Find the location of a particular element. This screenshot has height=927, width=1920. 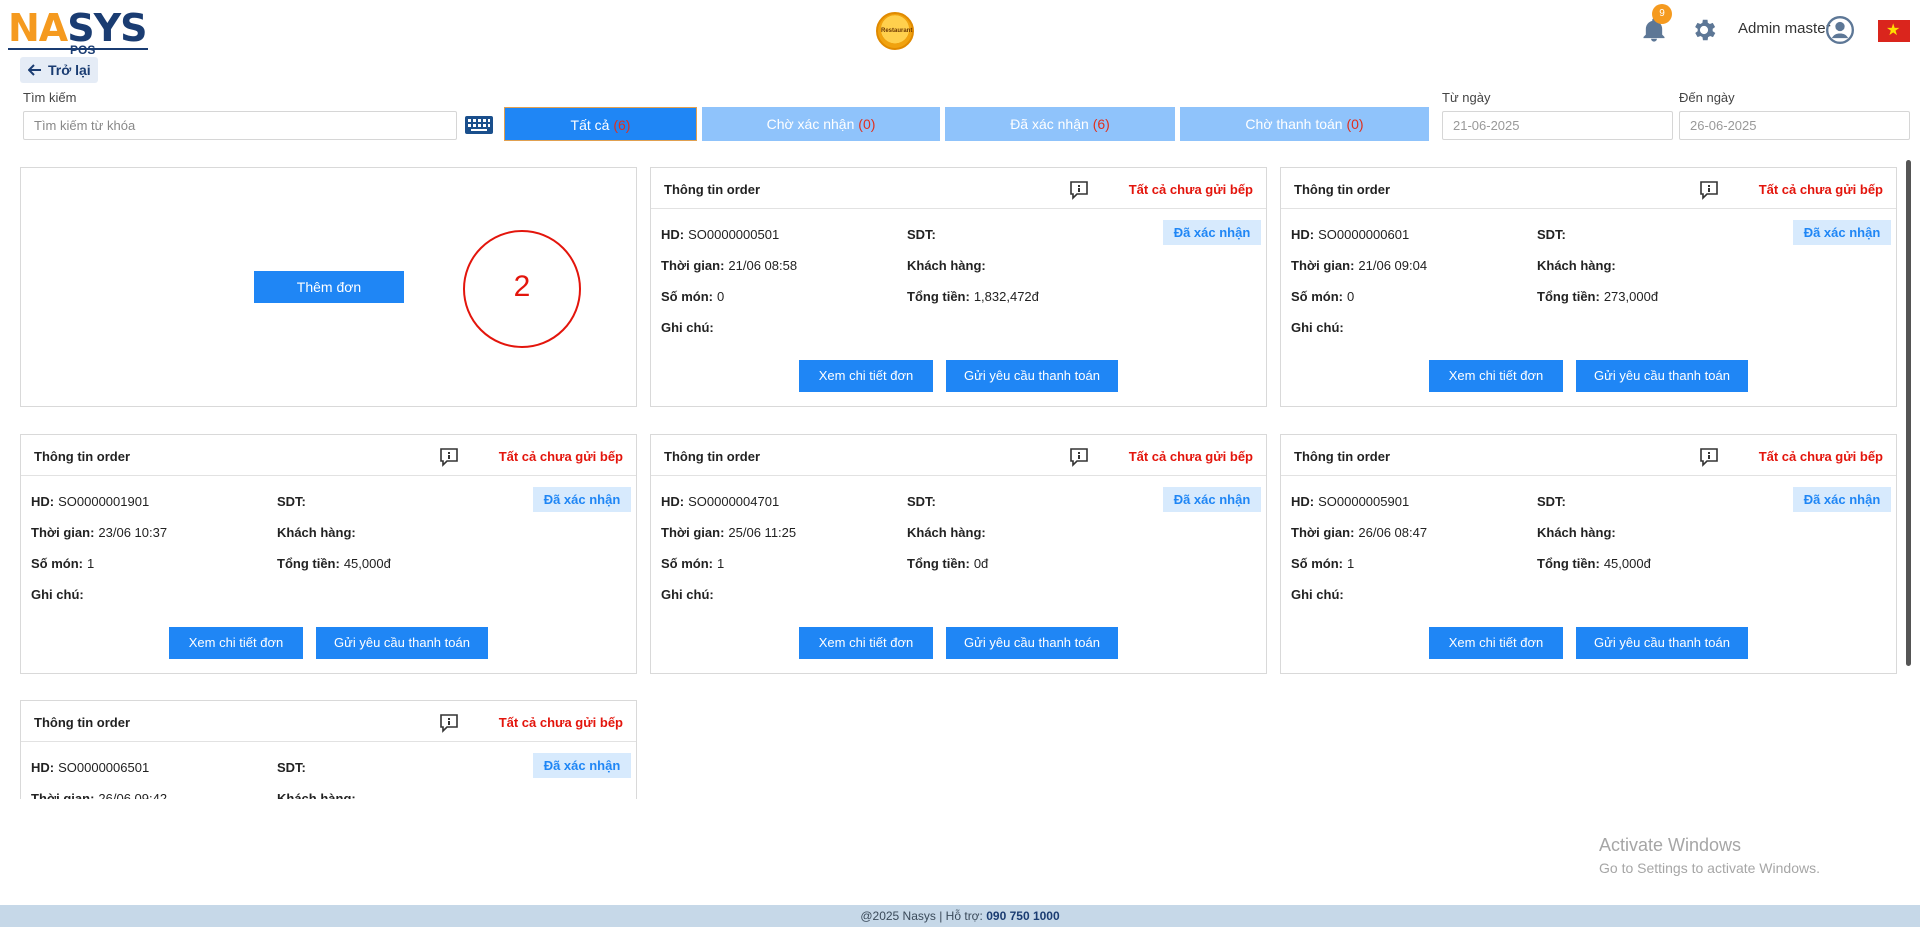

time-value: 23/06 10:37 is located at coordinates (133, 532).